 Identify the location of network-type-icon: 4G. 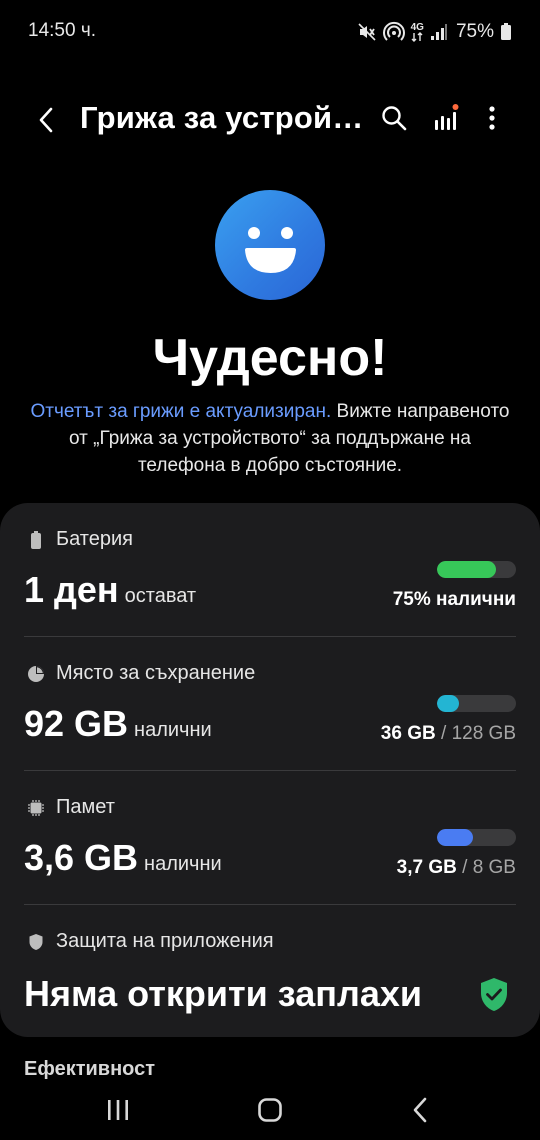
(417, 32).